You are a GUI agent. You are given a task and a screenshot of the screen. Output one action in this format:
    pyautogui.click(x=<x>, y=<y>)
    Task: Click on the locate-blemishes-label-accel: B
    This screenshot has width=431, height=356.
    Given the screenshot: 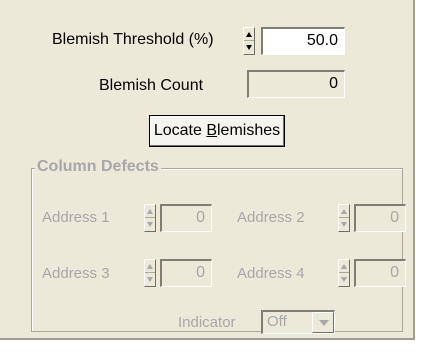 What is the action you would take?
    pyautogui.click(x=211, y=130)
    